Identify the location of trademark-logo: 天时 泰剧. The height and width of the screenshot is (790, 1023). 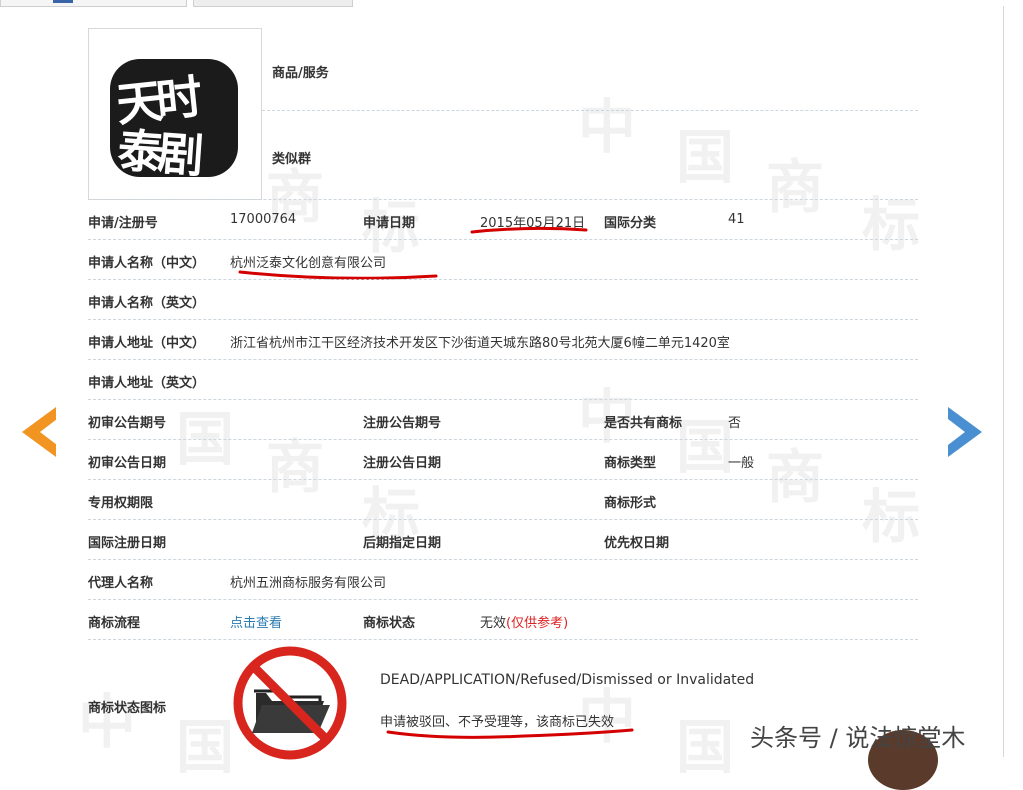
(174, 118).